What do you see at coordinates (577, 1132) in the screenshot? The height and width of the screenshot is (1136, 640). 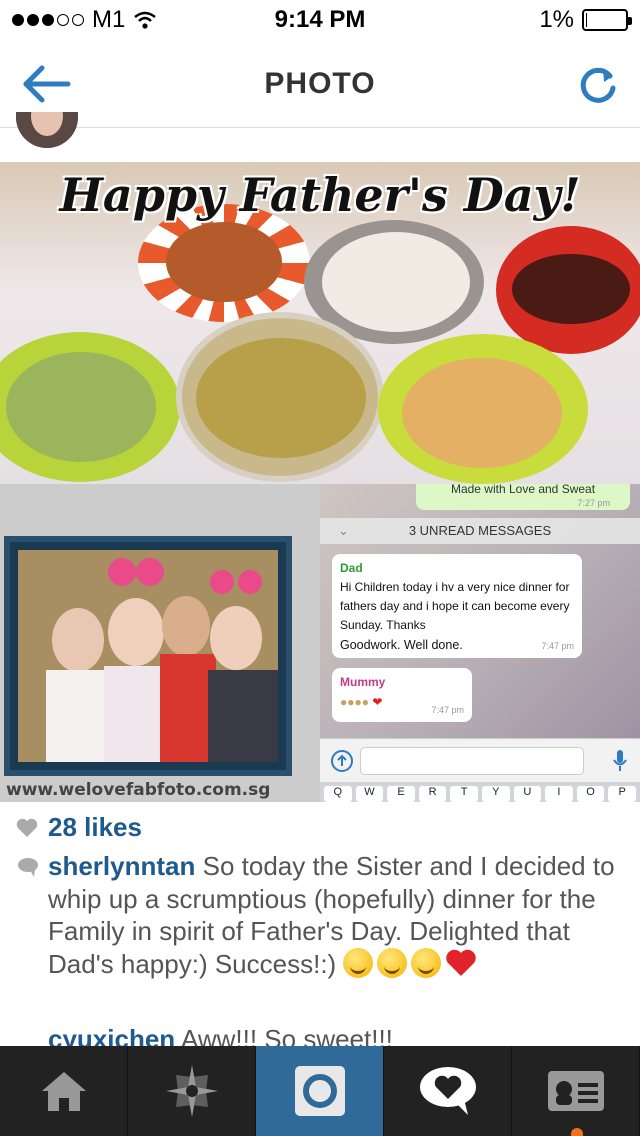 I see `notification-dot` at bounding box center [577, 1132].